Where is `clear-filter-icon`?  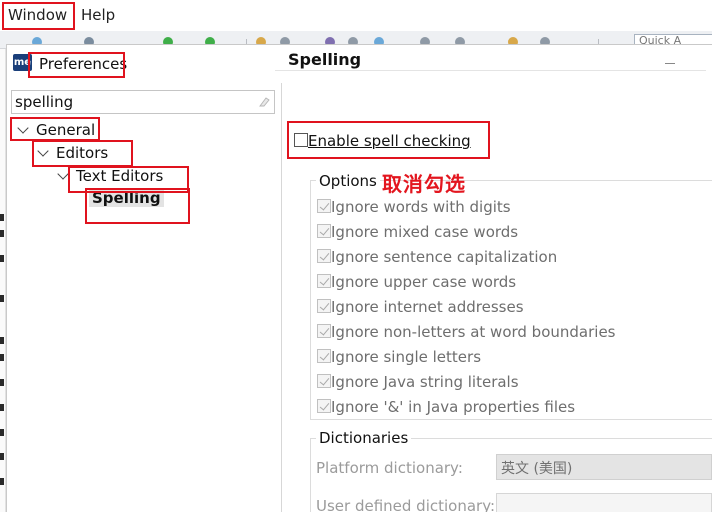
clear-filter-icon is located at coordinates (264, 101).